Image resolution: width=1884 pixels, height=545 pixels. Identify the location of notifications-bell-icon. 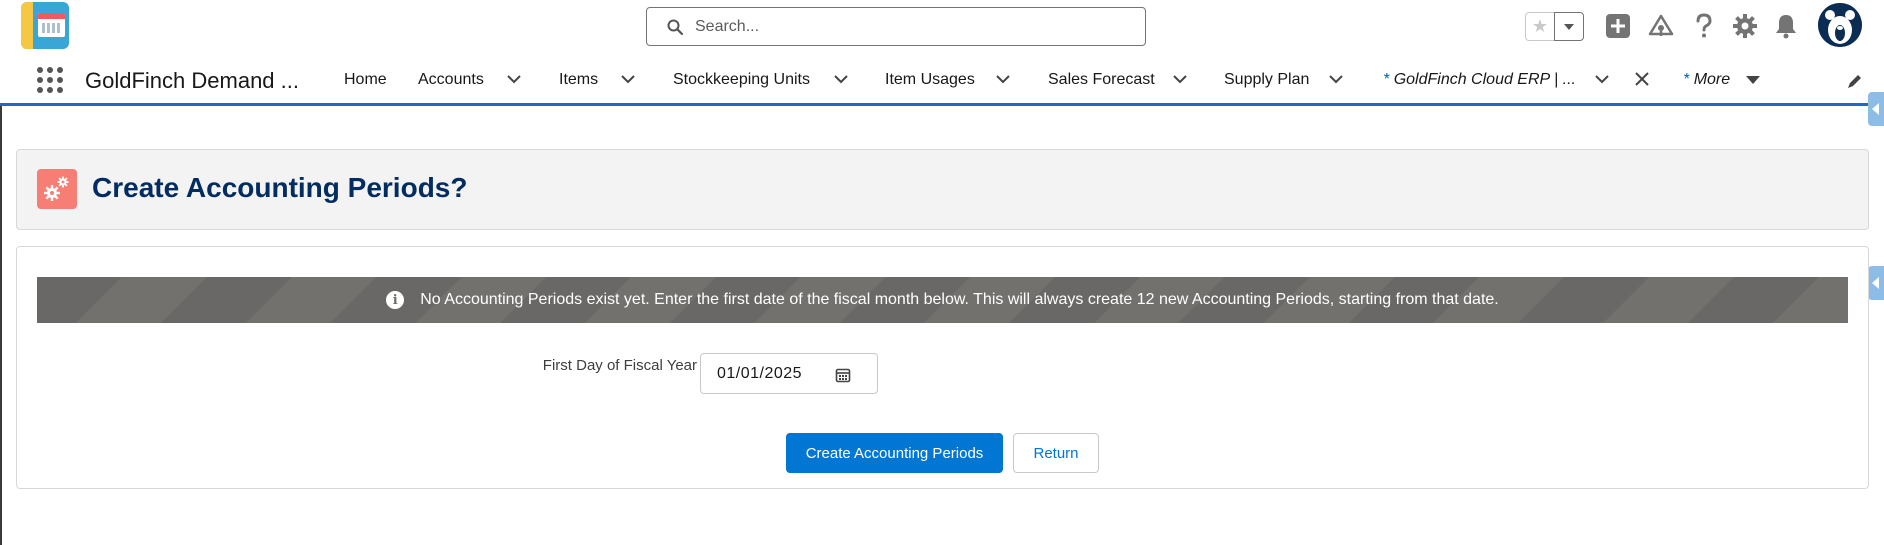
(1786, 26).